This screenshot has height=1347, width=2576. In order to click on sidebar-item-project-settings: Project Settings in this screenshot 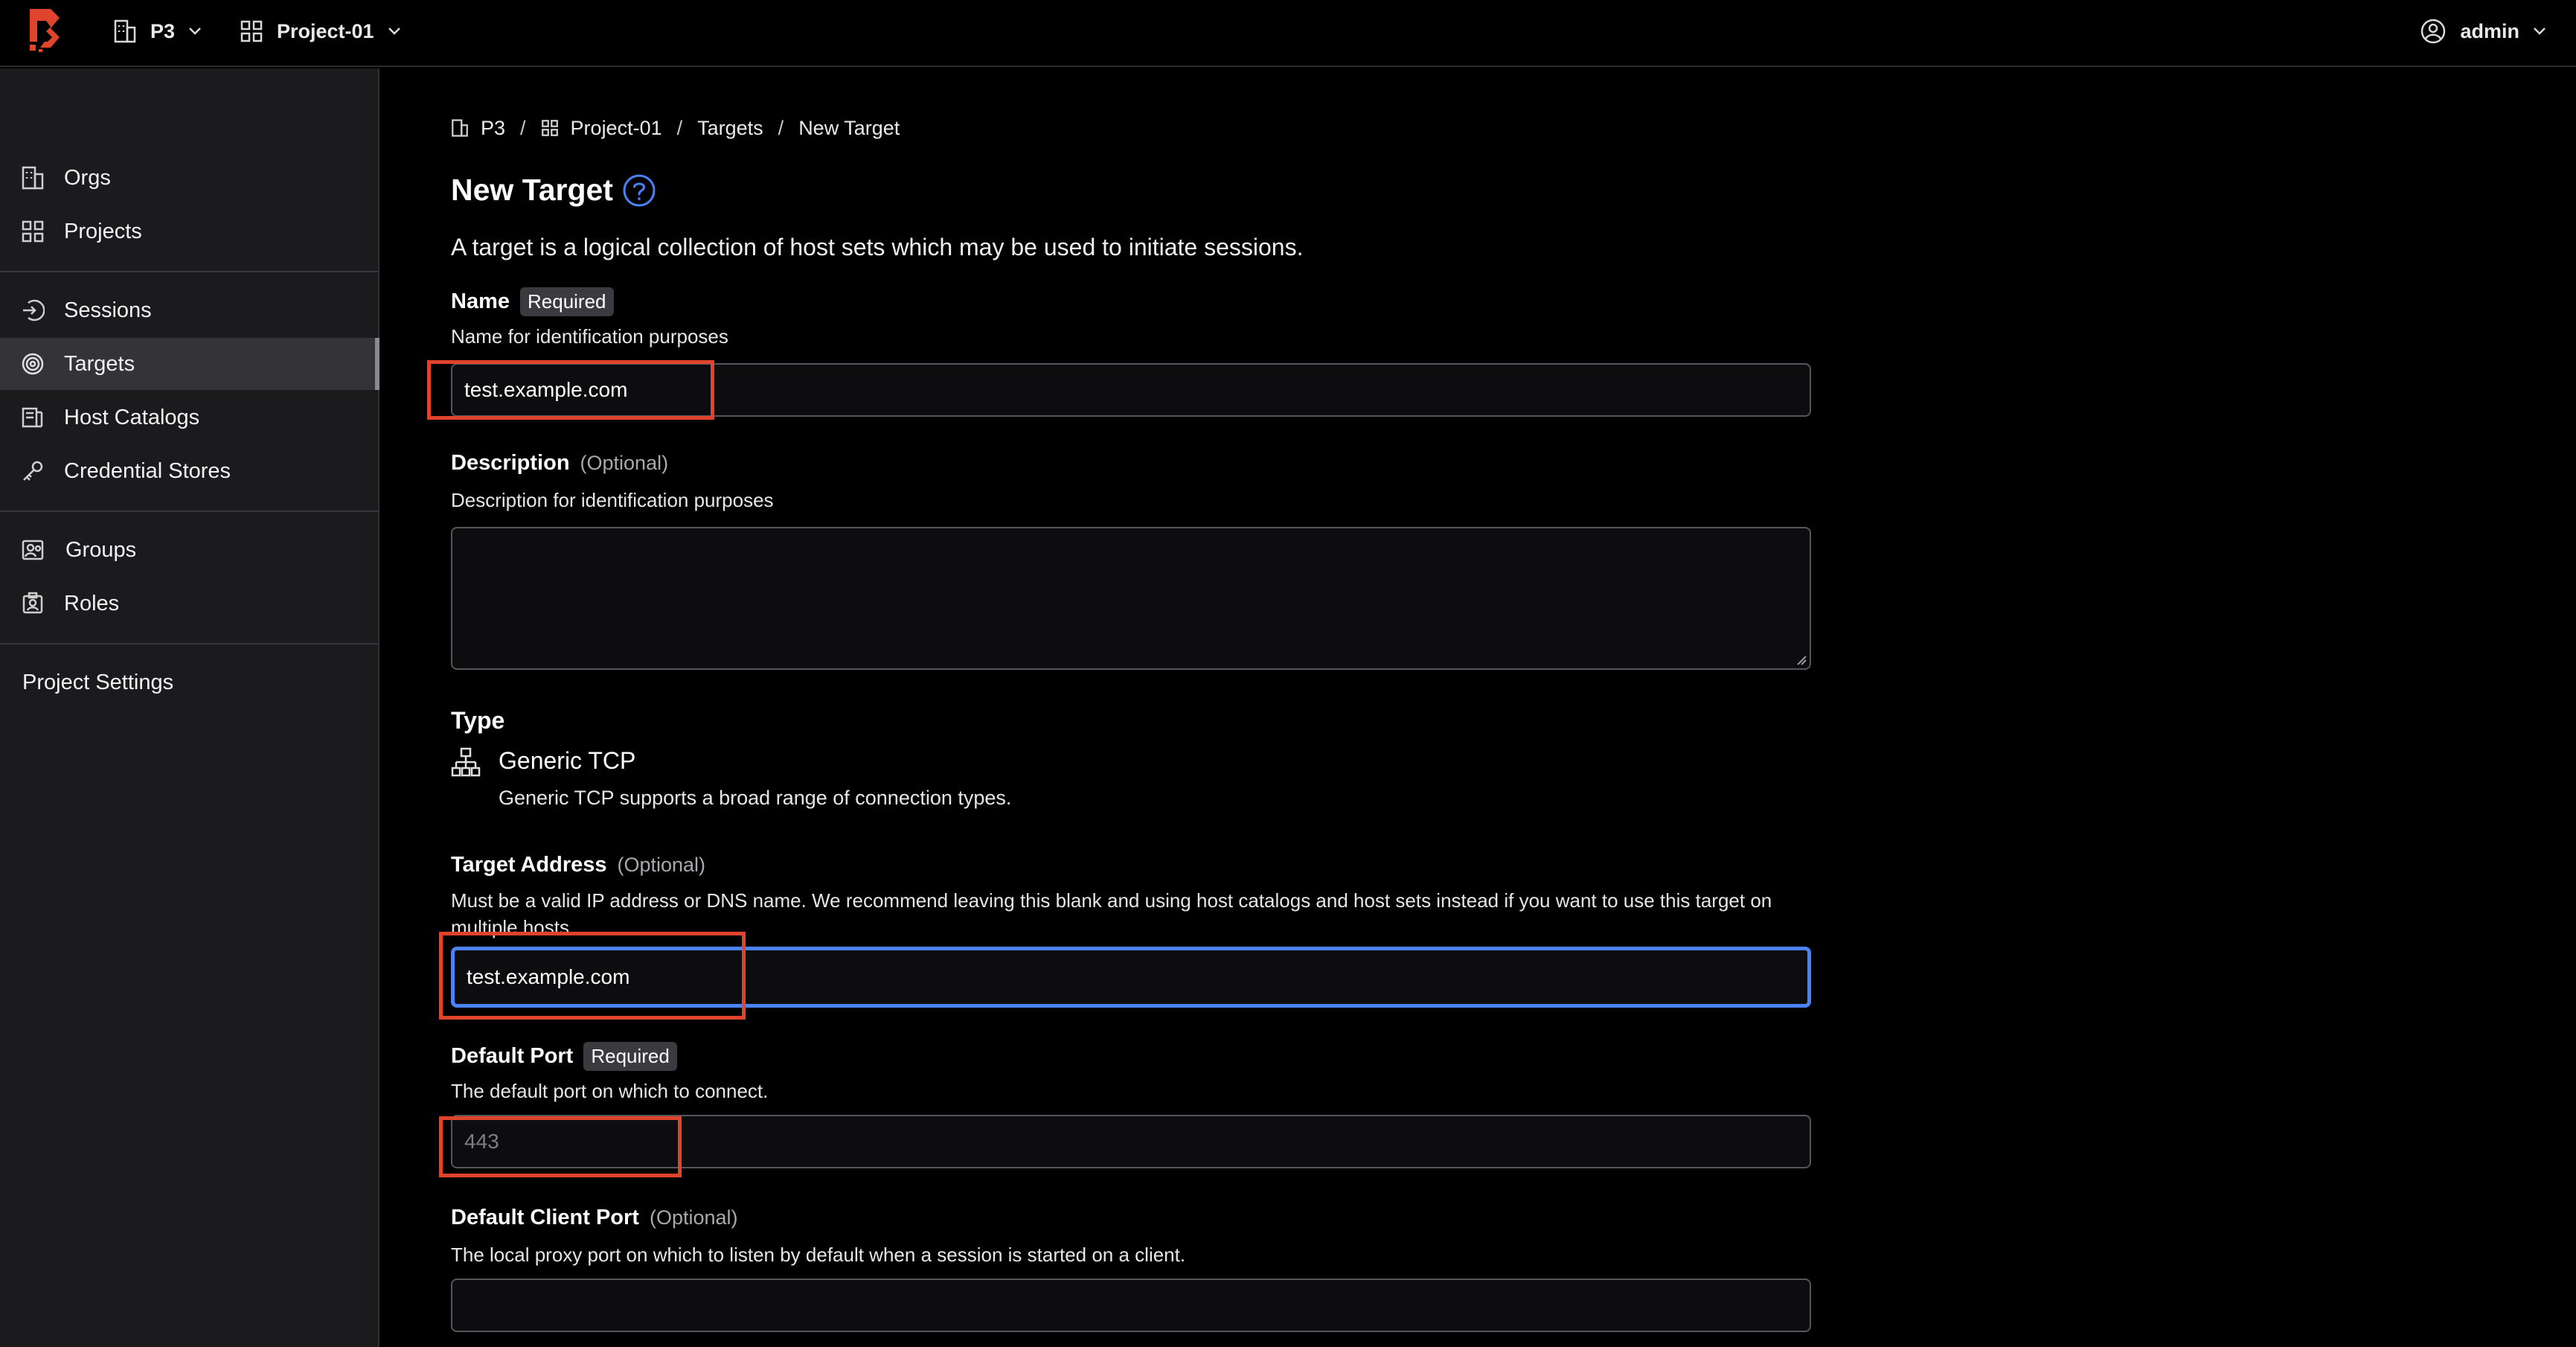, I will do `click(189, 682)`.